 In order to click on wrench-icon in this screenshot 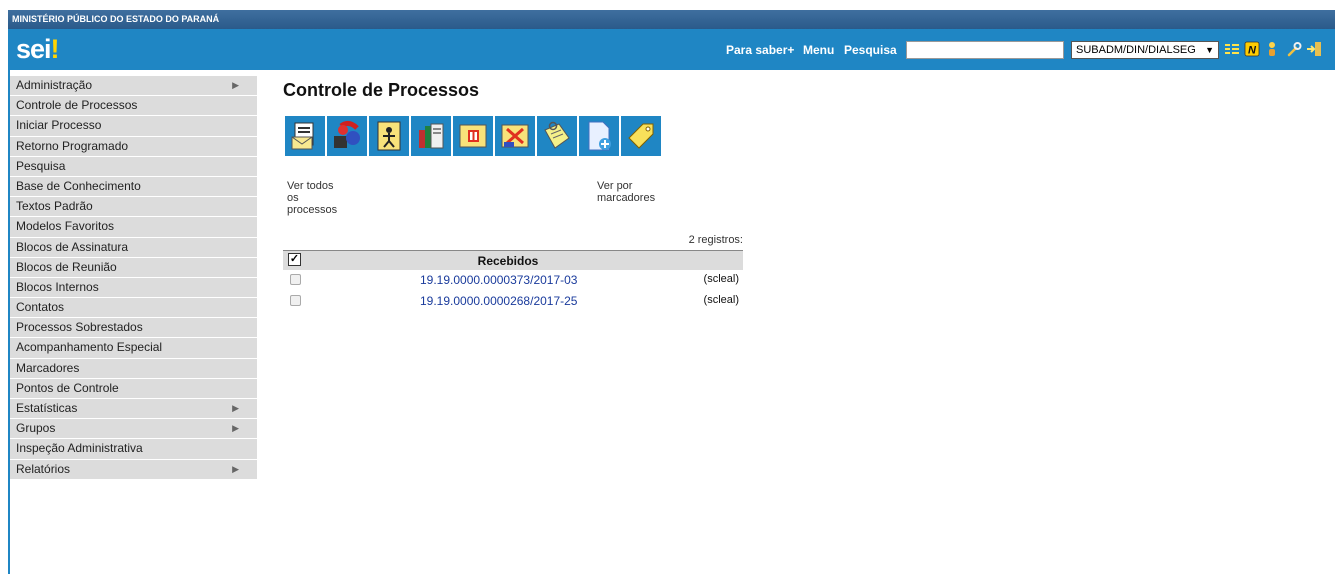, I will do `click(1294, 49)`.